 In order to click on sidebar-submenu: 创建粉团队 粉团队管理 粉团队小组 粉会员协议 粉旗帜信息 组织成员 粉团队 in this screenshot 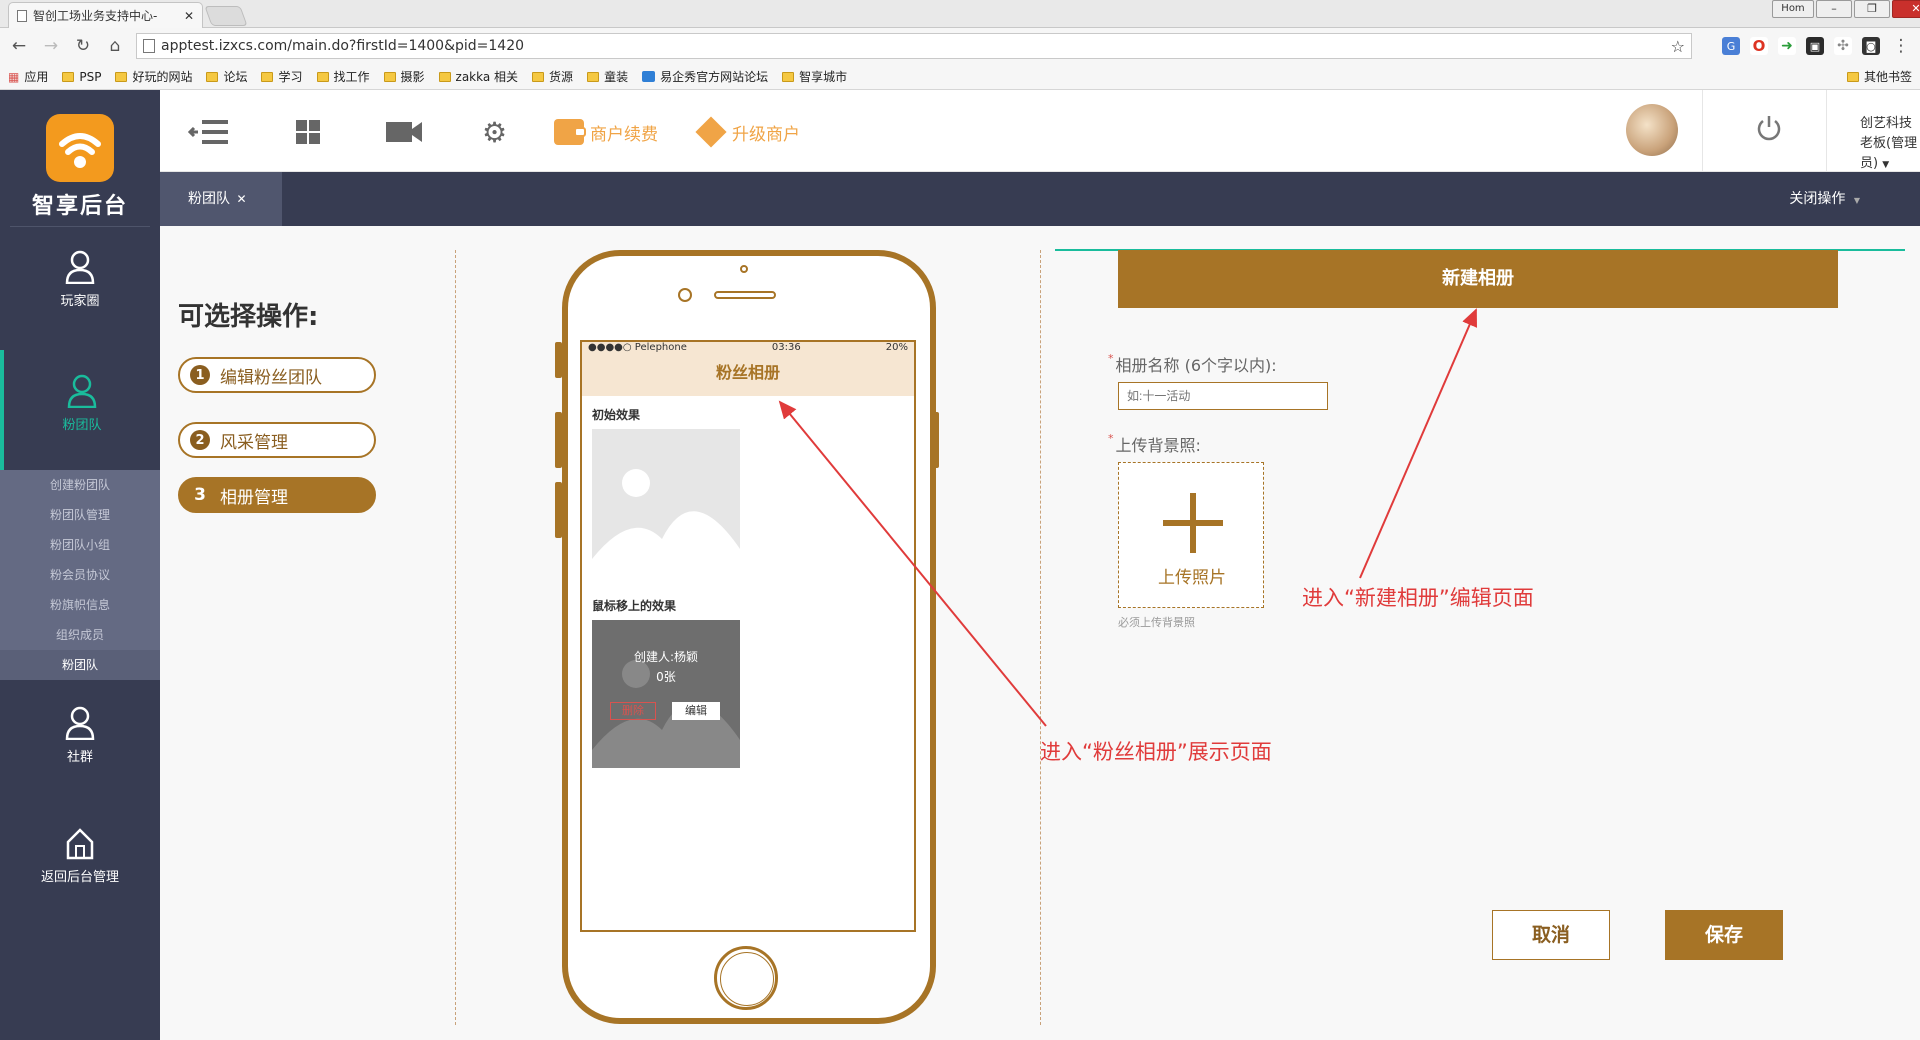, I will do `click(80, 575)`.